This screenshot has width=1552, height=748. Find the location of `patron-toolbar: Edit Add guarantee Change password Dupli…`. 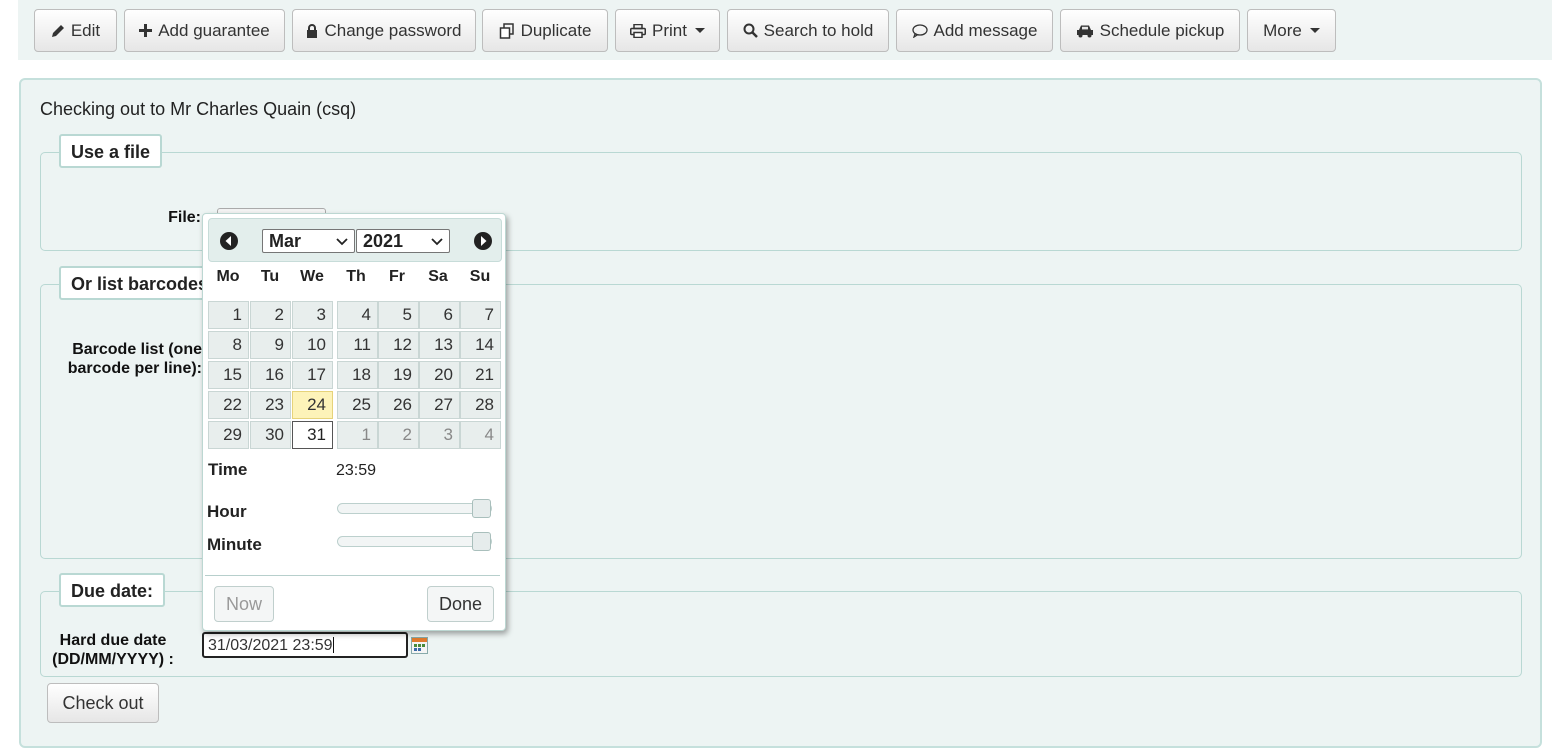

patron-toolbar: Edit Add guarantee Change password Dupli… is located at coordinates (785, 30).